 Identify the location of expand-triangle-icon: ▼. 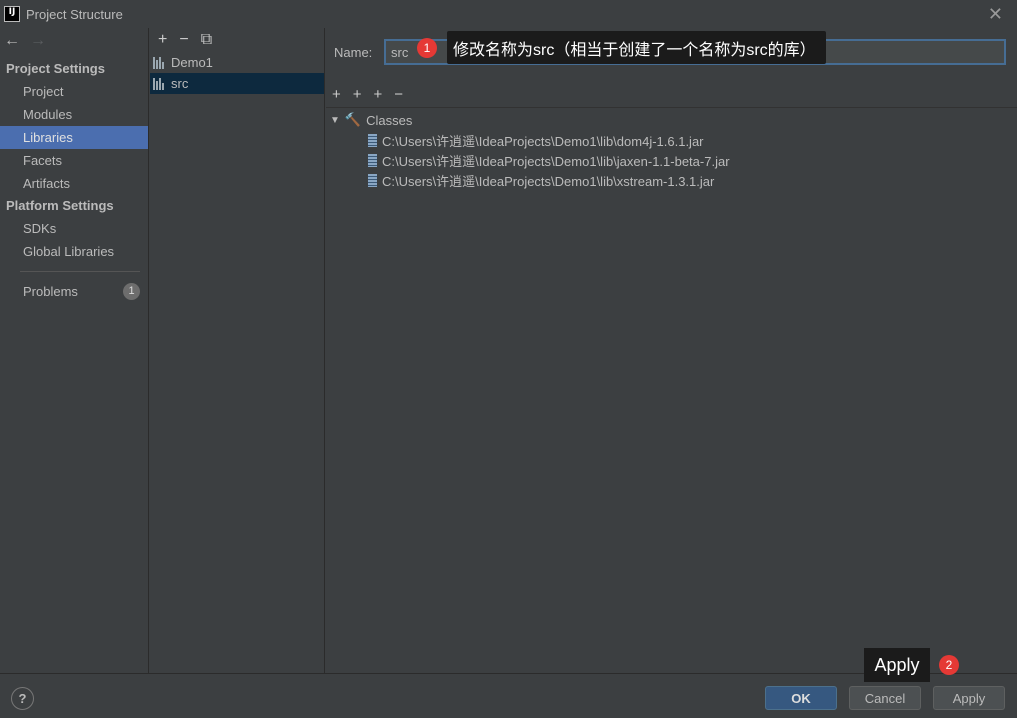
(335, 120).